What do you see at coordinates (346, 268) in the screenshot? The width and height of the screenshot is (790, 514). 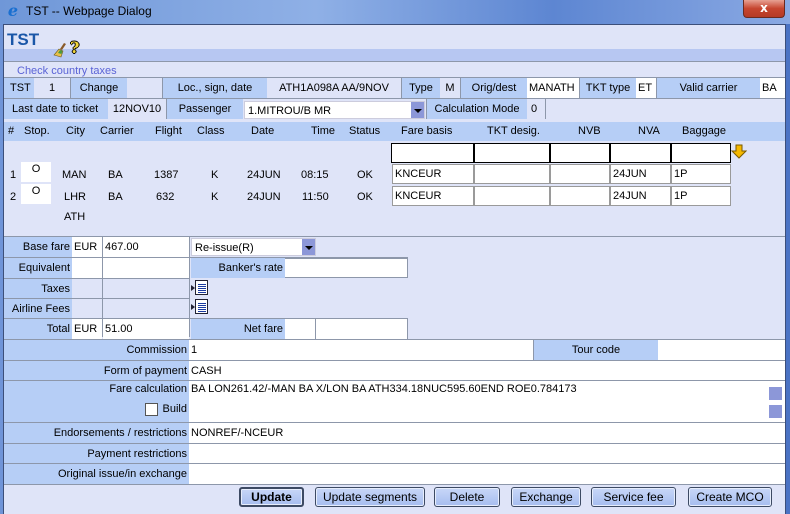 I see `bankers-rate-value` at bounding box center [346, 268].